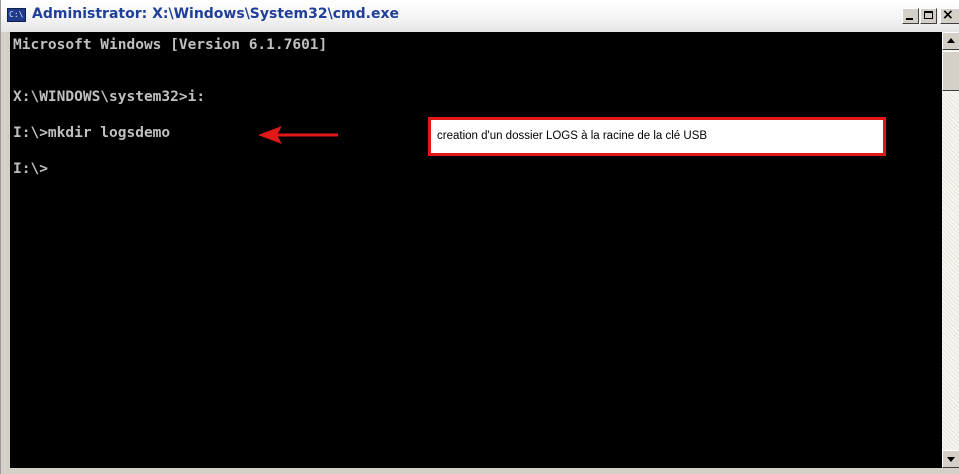  Describe the element at coordinates (950, 250) in the screenshot. I see `vertical-scrollbar` at that location.